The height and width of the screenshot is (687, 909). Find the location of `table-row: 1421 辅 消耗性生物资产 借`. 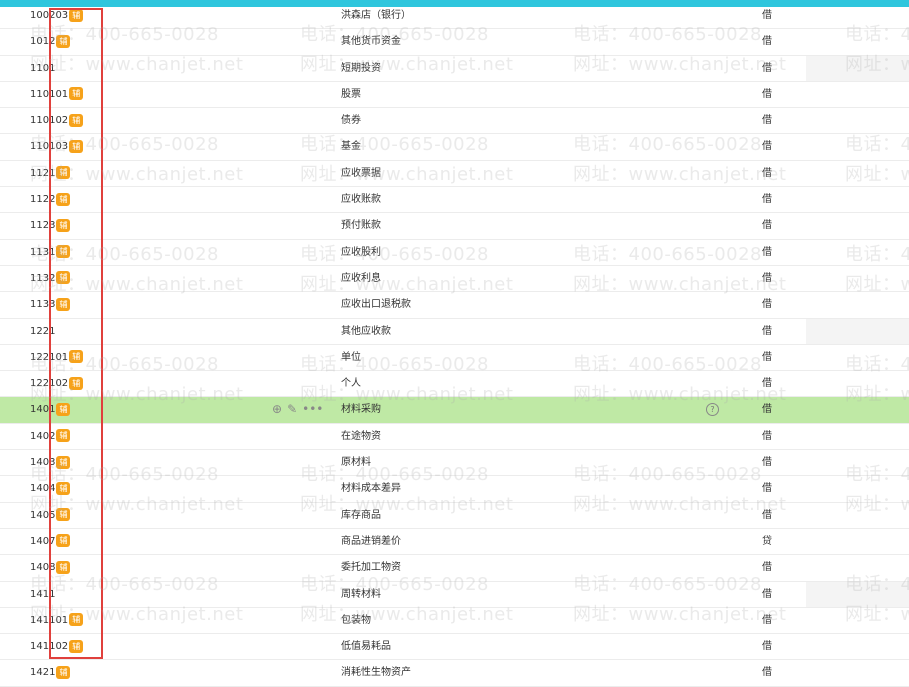

table-row: 1421 辅 消耗性生物资产 借 is located at coordinates (454, 673).